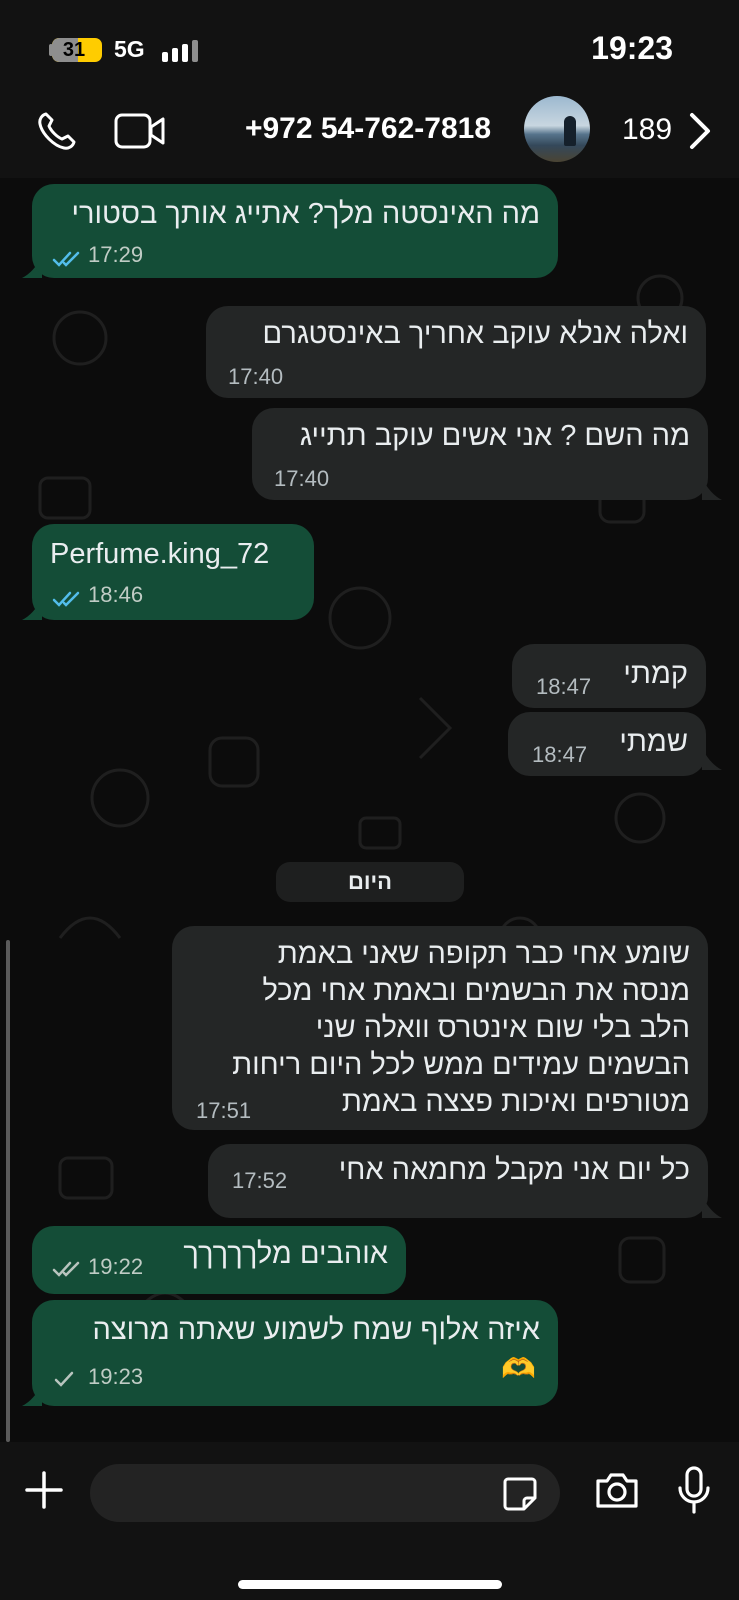 This screenshot has height=1600, width=739. What do you see at coordinates (51, 50) in the screenshot?
I see `battery-tip` at bounding box center [51, 50].